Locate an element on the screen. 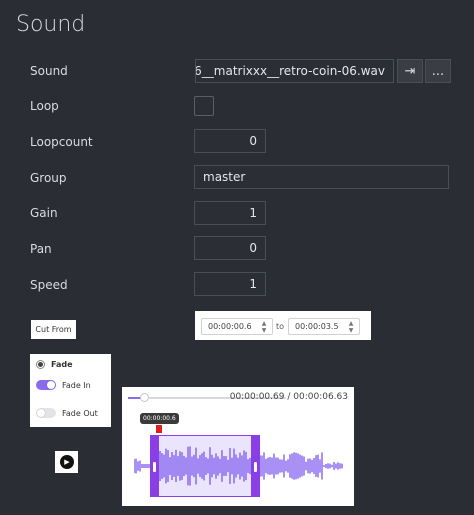  play-button: ▶ is located at coordinates (66, 462).